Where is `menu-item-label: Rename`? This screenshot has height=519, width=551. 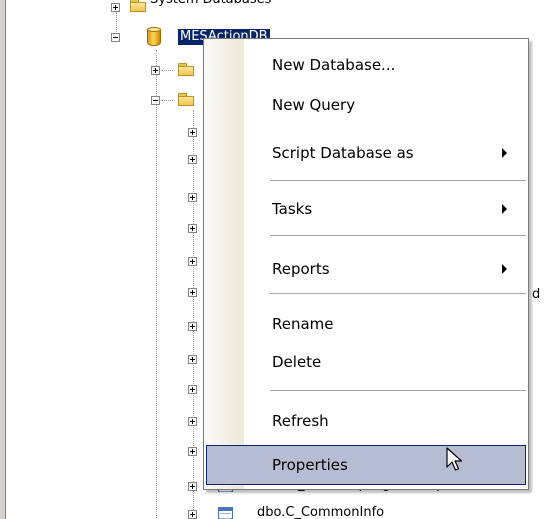
menu-item-label: Rename is located at coordinates (303, 324).